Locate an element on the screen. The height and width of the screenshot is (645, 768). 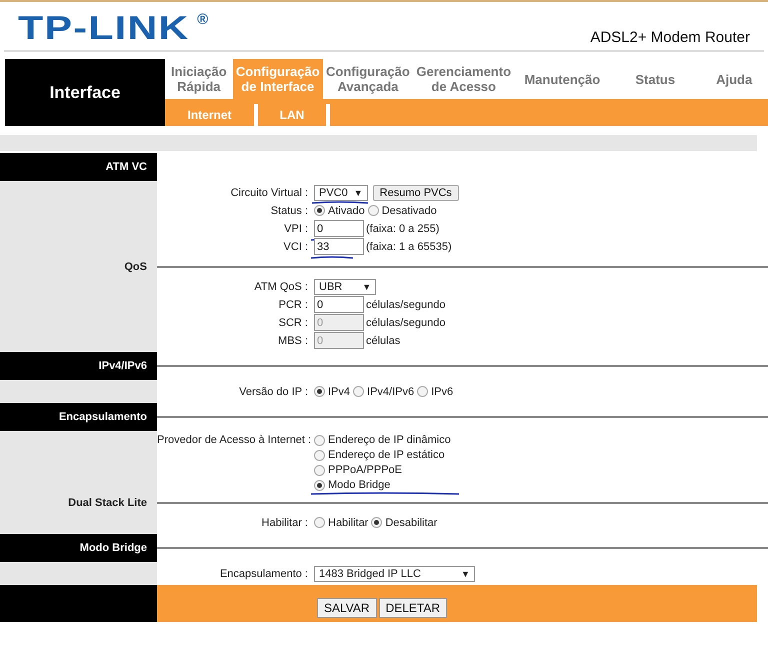
section-header: ATM VC is located at coordinates (78, 167).